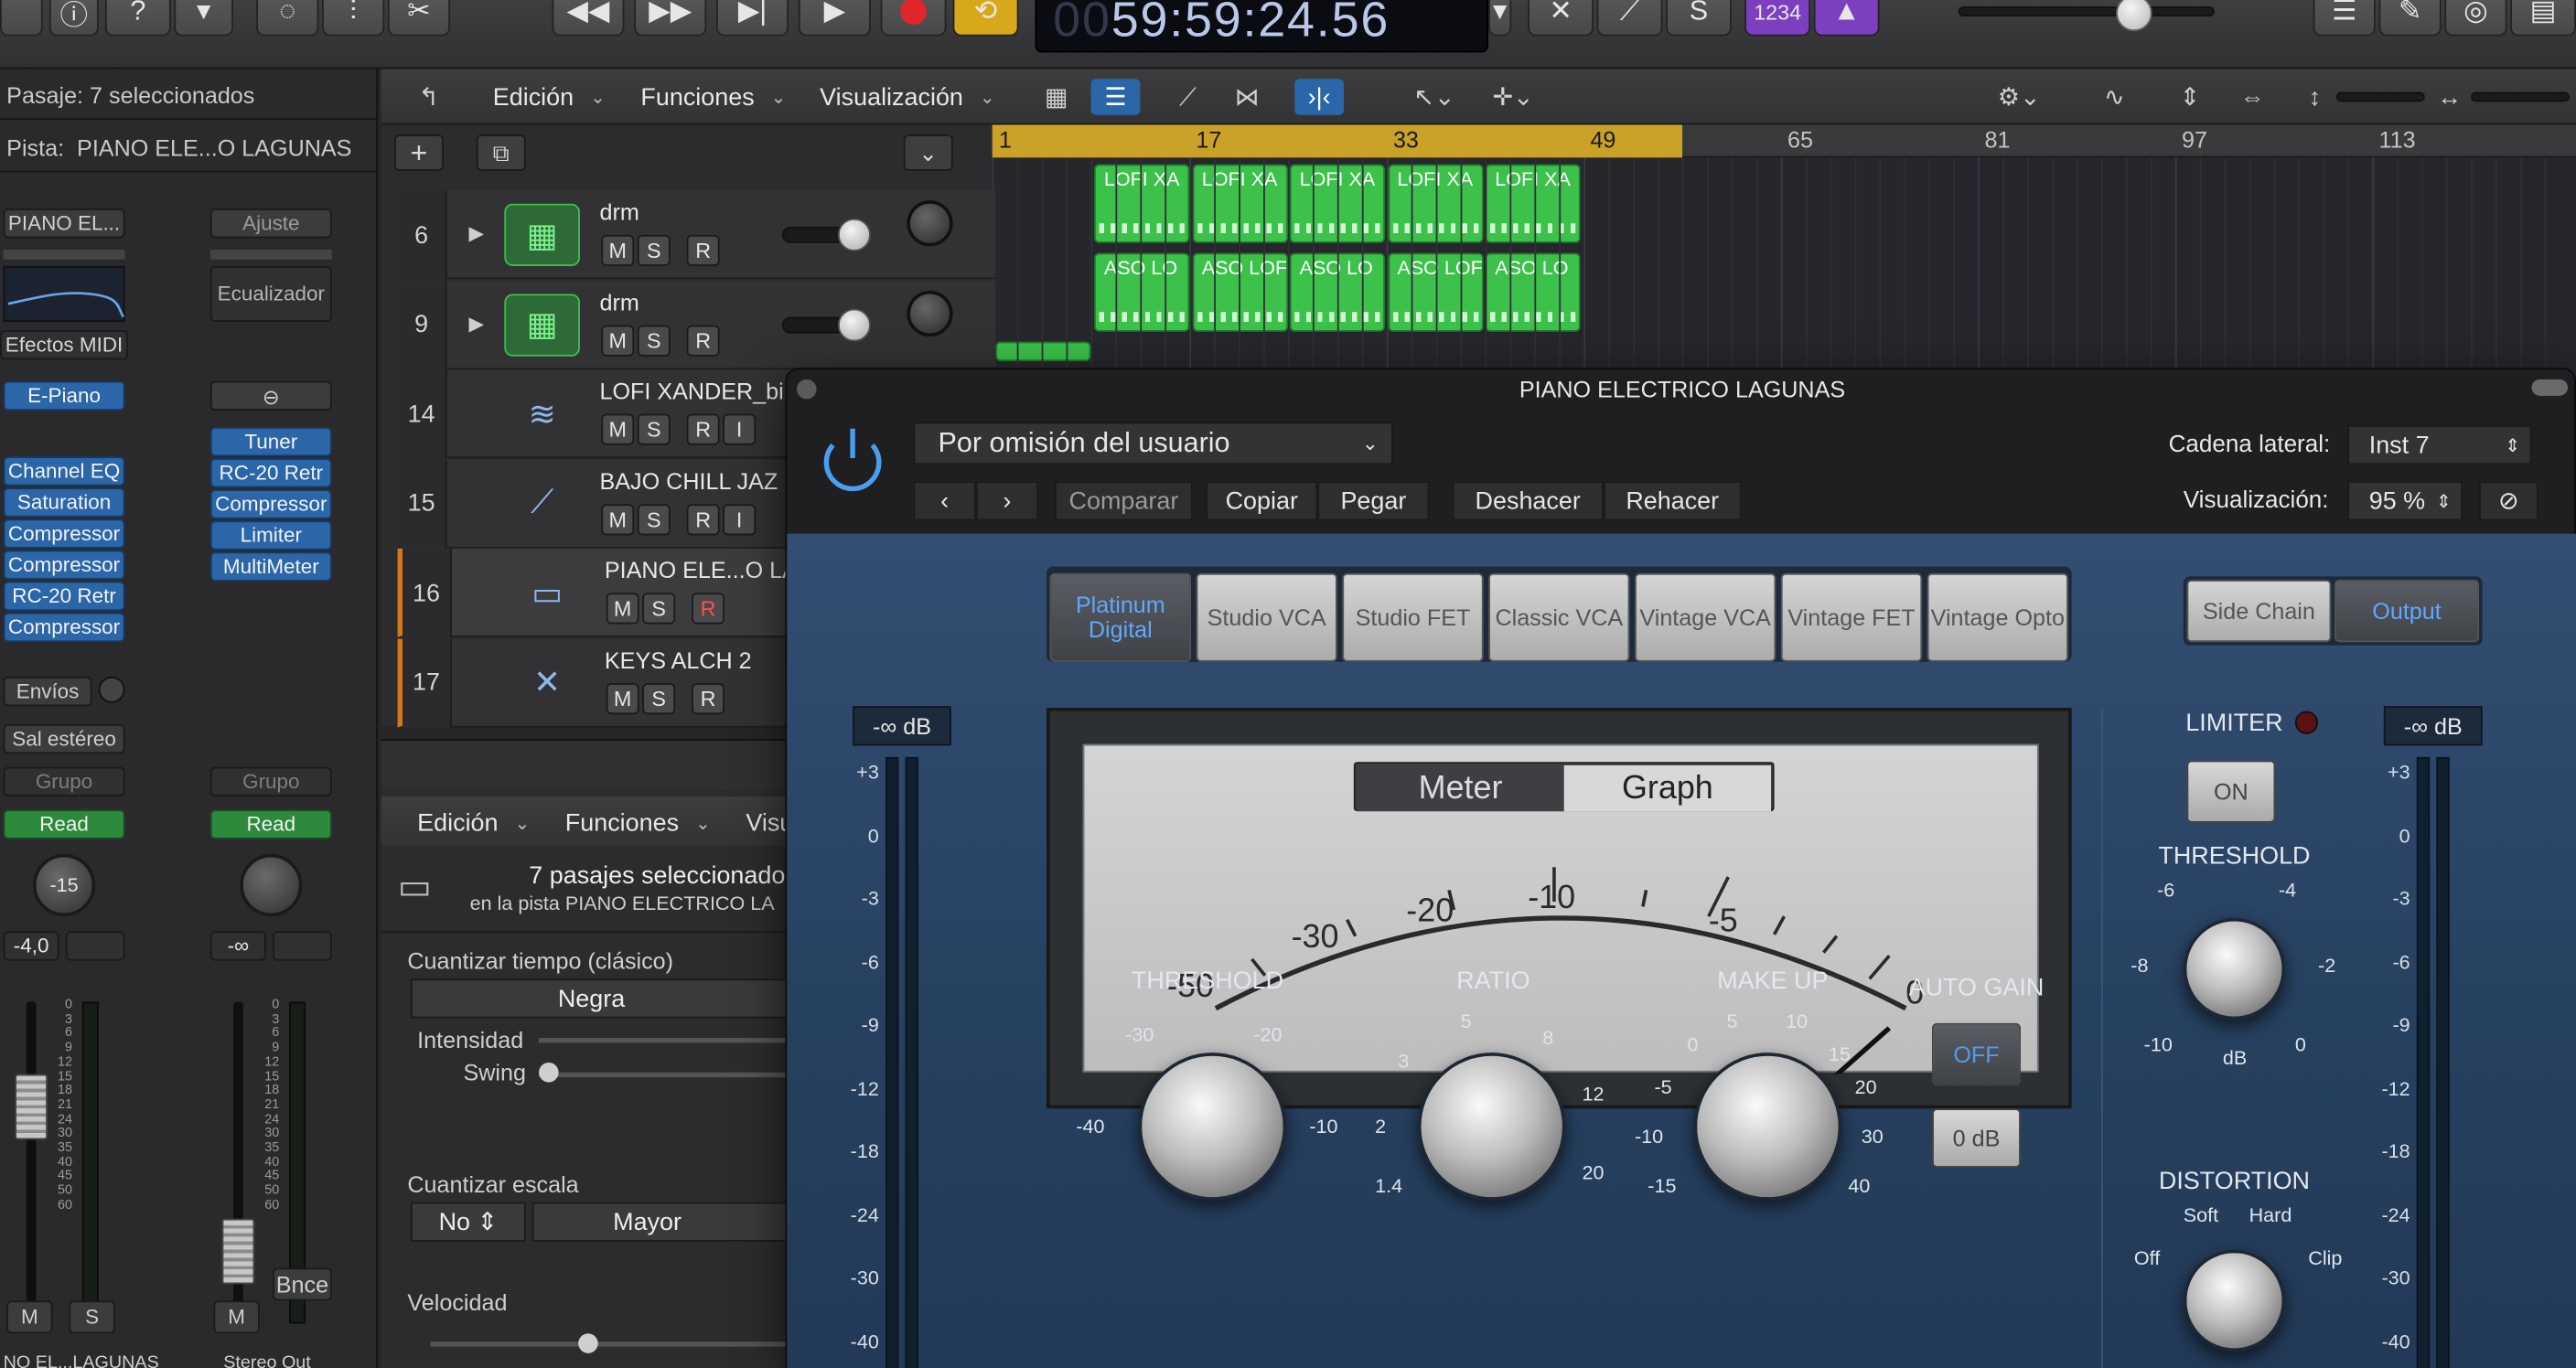 The height and width of the screenshot is (1368, 2576). Describe the element at coordinates (1533, 292) in the screenshot. I see `midi-region: ASO LO` at that location.